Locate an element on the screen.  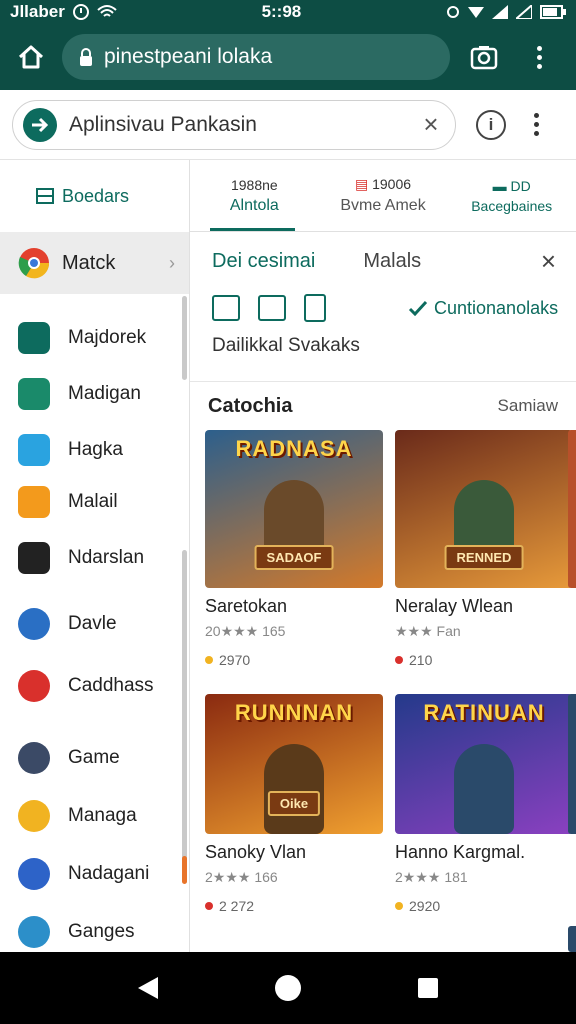
search-menu-button is located at coordinates (536, 124).